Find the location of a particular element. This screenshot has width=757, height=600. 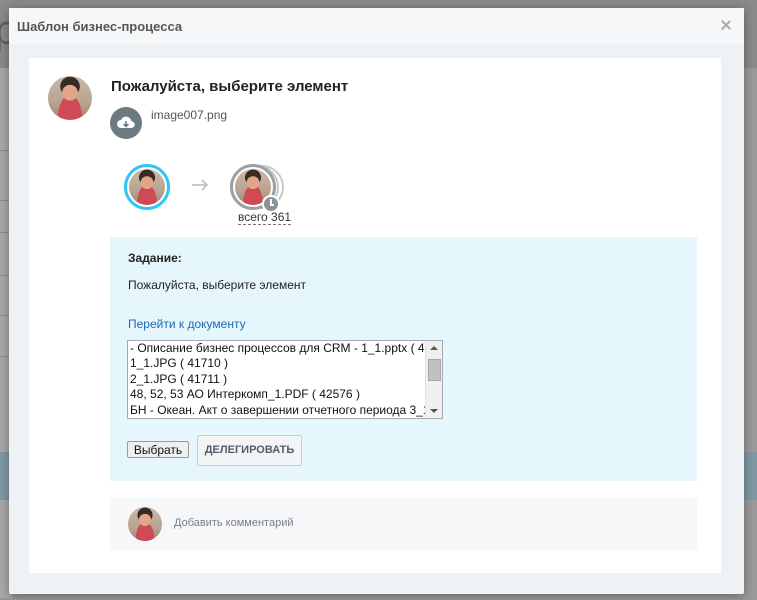

scroll-up-arrow-icon is located at coordinates (434, 348).